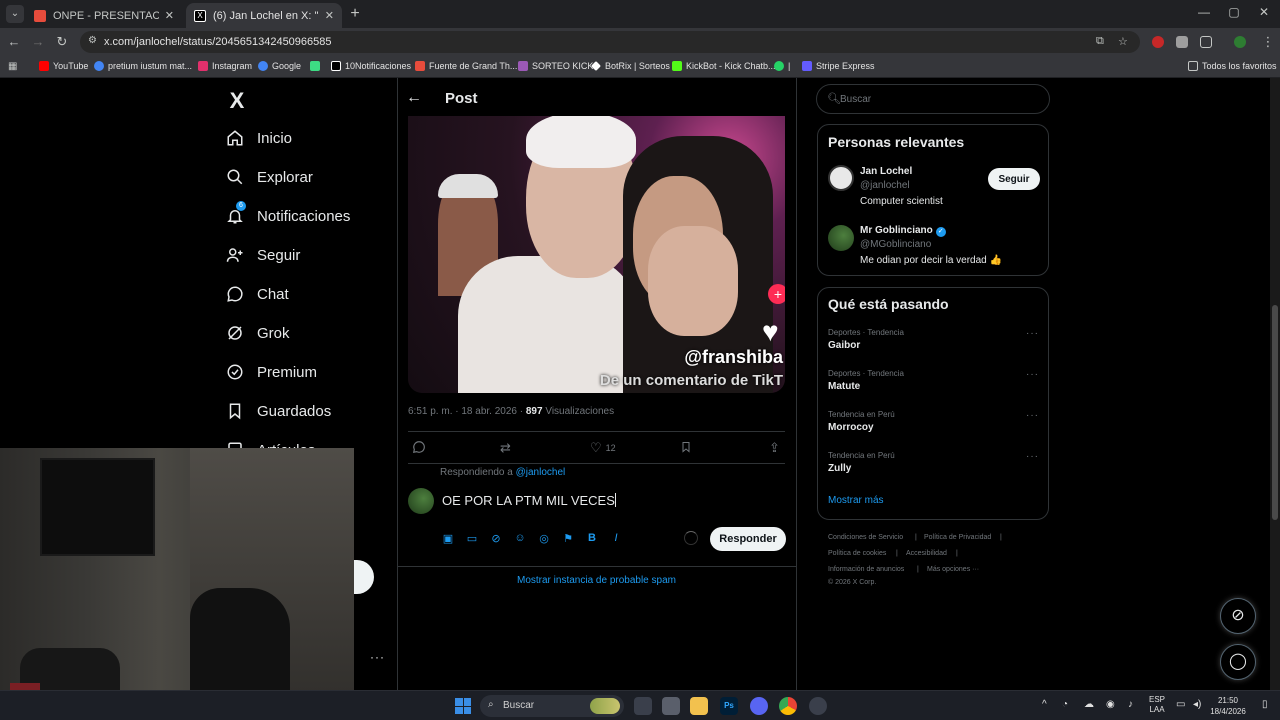 The width and height of the screenshot is (1280, 720). I want to click on grok-fab-icon: ⊘, so click(1238, 616).